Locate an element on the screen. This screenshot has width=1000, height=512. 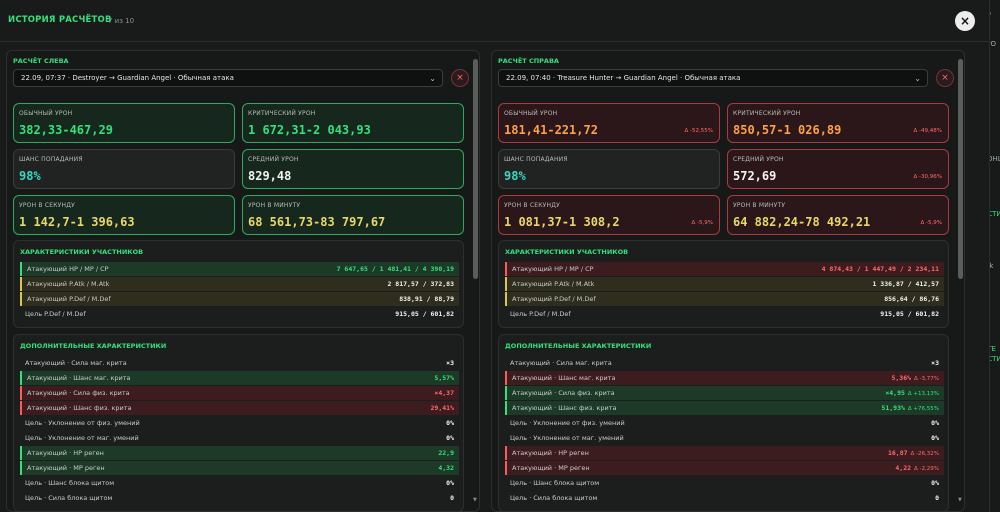
close-button: × is located at coordinates (965, 21).